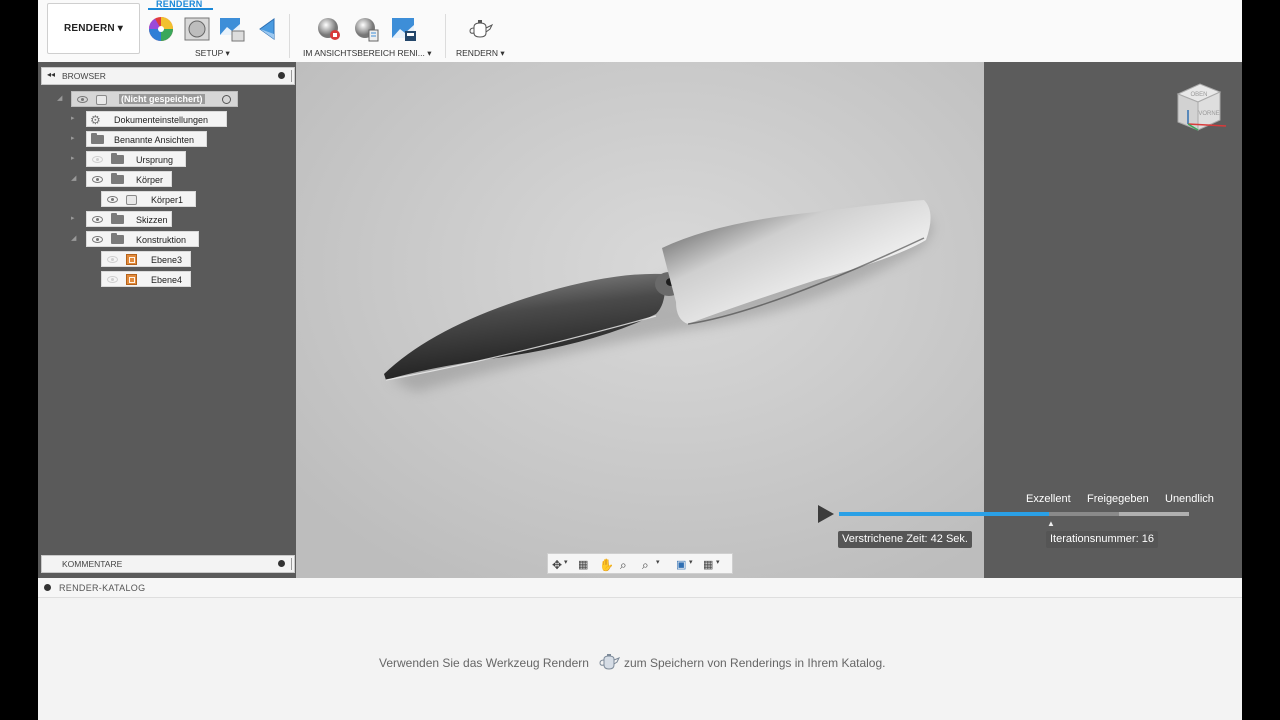 The image size is (1280, 720). I want to click on quality-level-released: Freigegeben, so click(1118, 499).